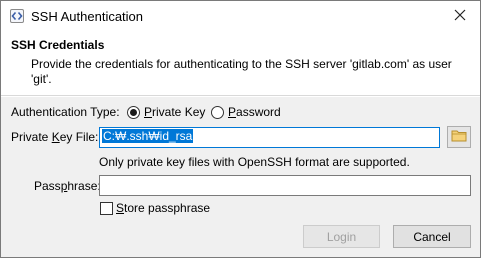 This screenshot has width=481, height=258. What do you see at coordinates (240, 16) in the screenshot?
I see `title-bar: SSH Authentication` at bounding box center [240, 16].